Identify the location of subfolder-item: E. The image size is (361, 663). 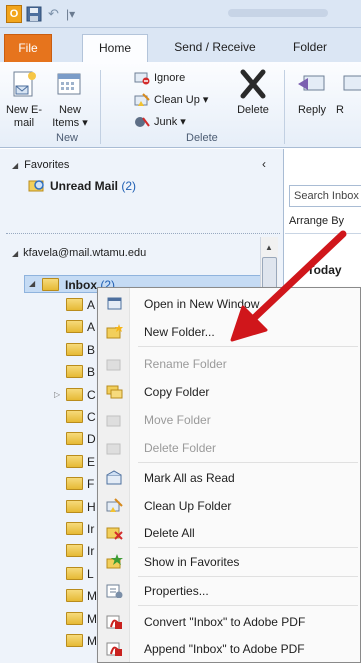
(81, 462).